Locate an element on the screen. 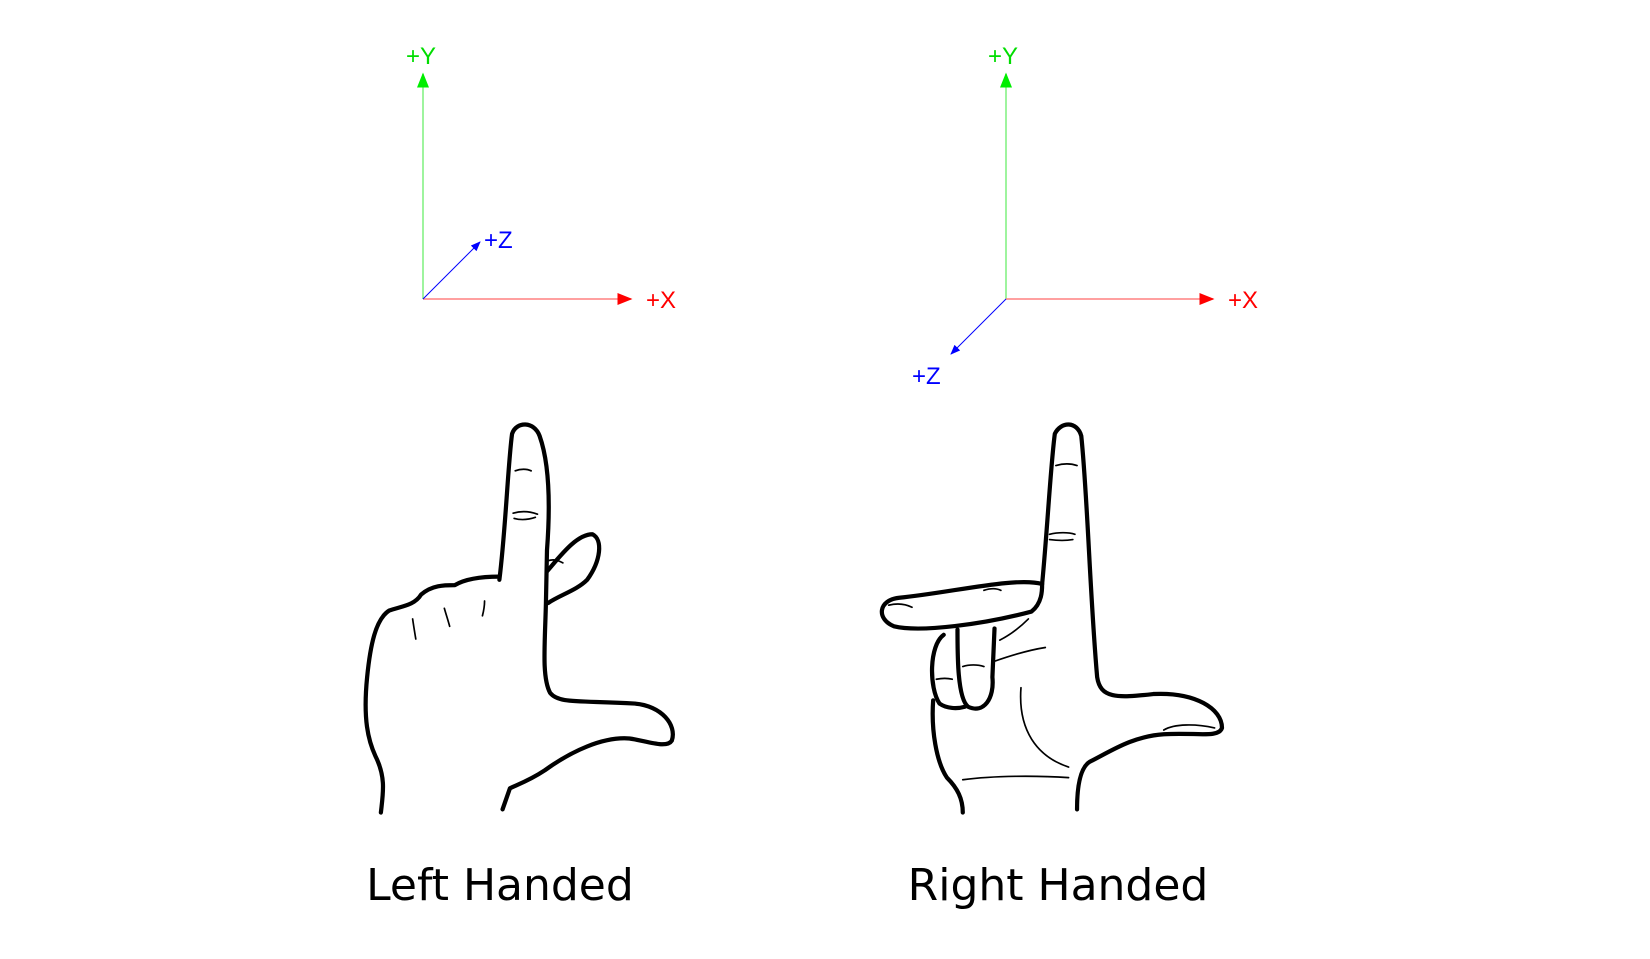 This screenshot has width=1650, height=959. left-handed-caption: Left Handed is located at coordinates (500, 885).